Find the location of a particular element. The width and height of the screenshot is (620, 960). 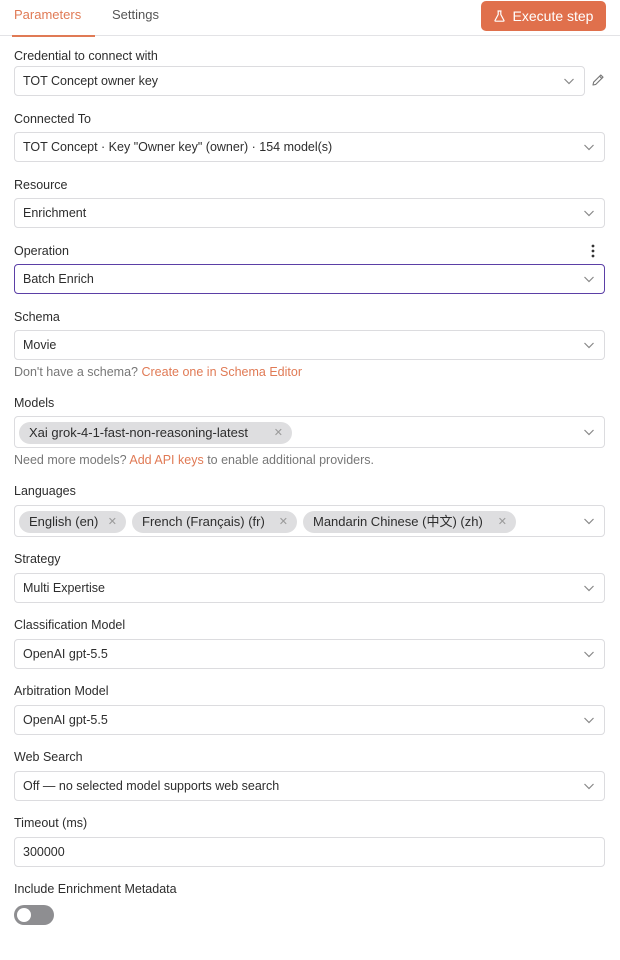

model-chip: Xai grok-4-1-fast-non-reasoning-latest ✕ is located at coordinates (155, 433).